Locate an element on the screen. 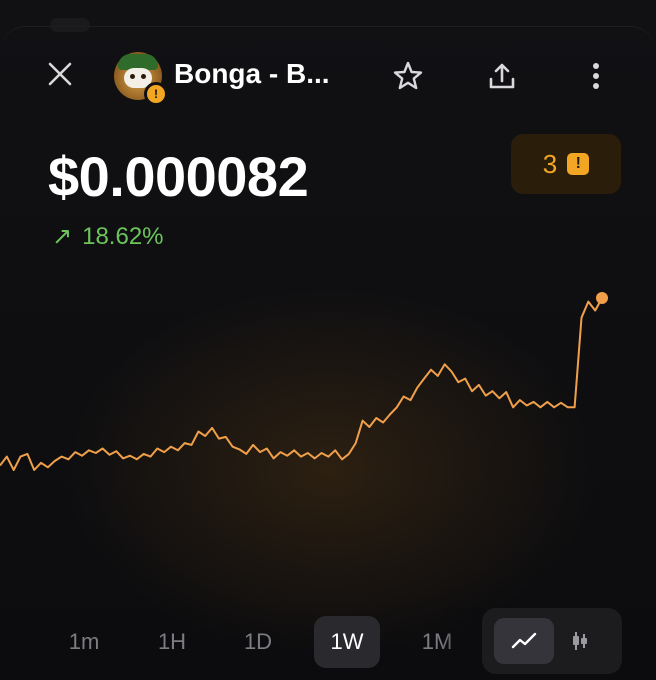 The image size is (656, 680). range-label: 1W is located at coordinates (347, 641).